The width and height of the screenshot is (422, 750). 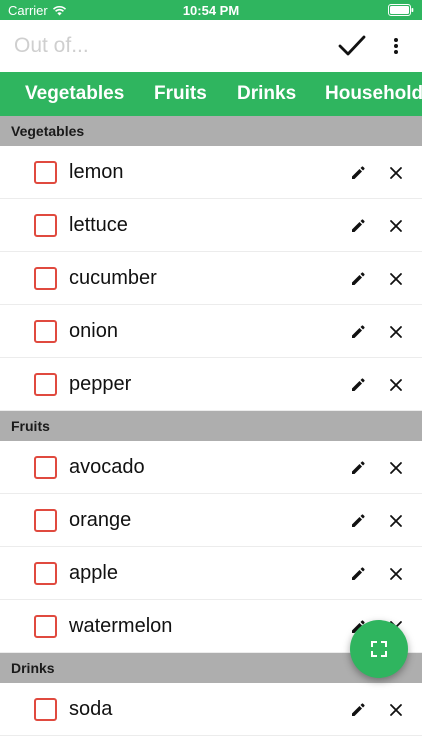 What do you see at coordinates (211, 426) in the screenshot?
I see `section-header-fruits: Fruits` at bounding box center [211, 426].